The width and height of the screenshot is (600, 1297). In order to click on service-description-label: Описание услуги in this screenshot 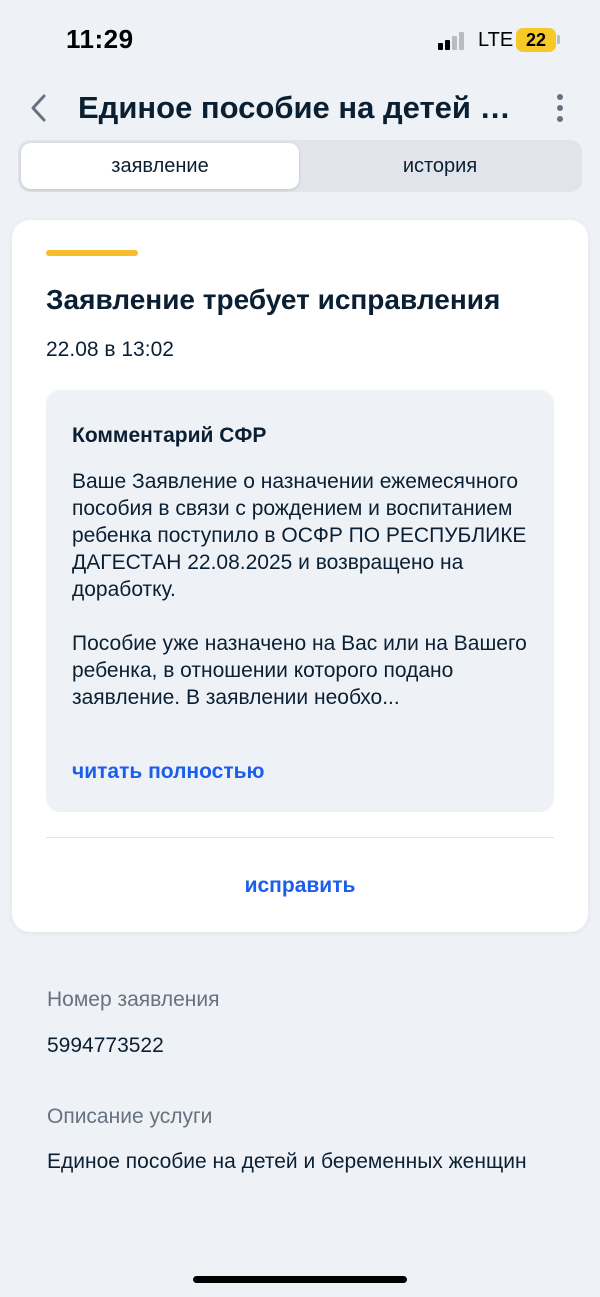, I will do `click(130, 1116)`.